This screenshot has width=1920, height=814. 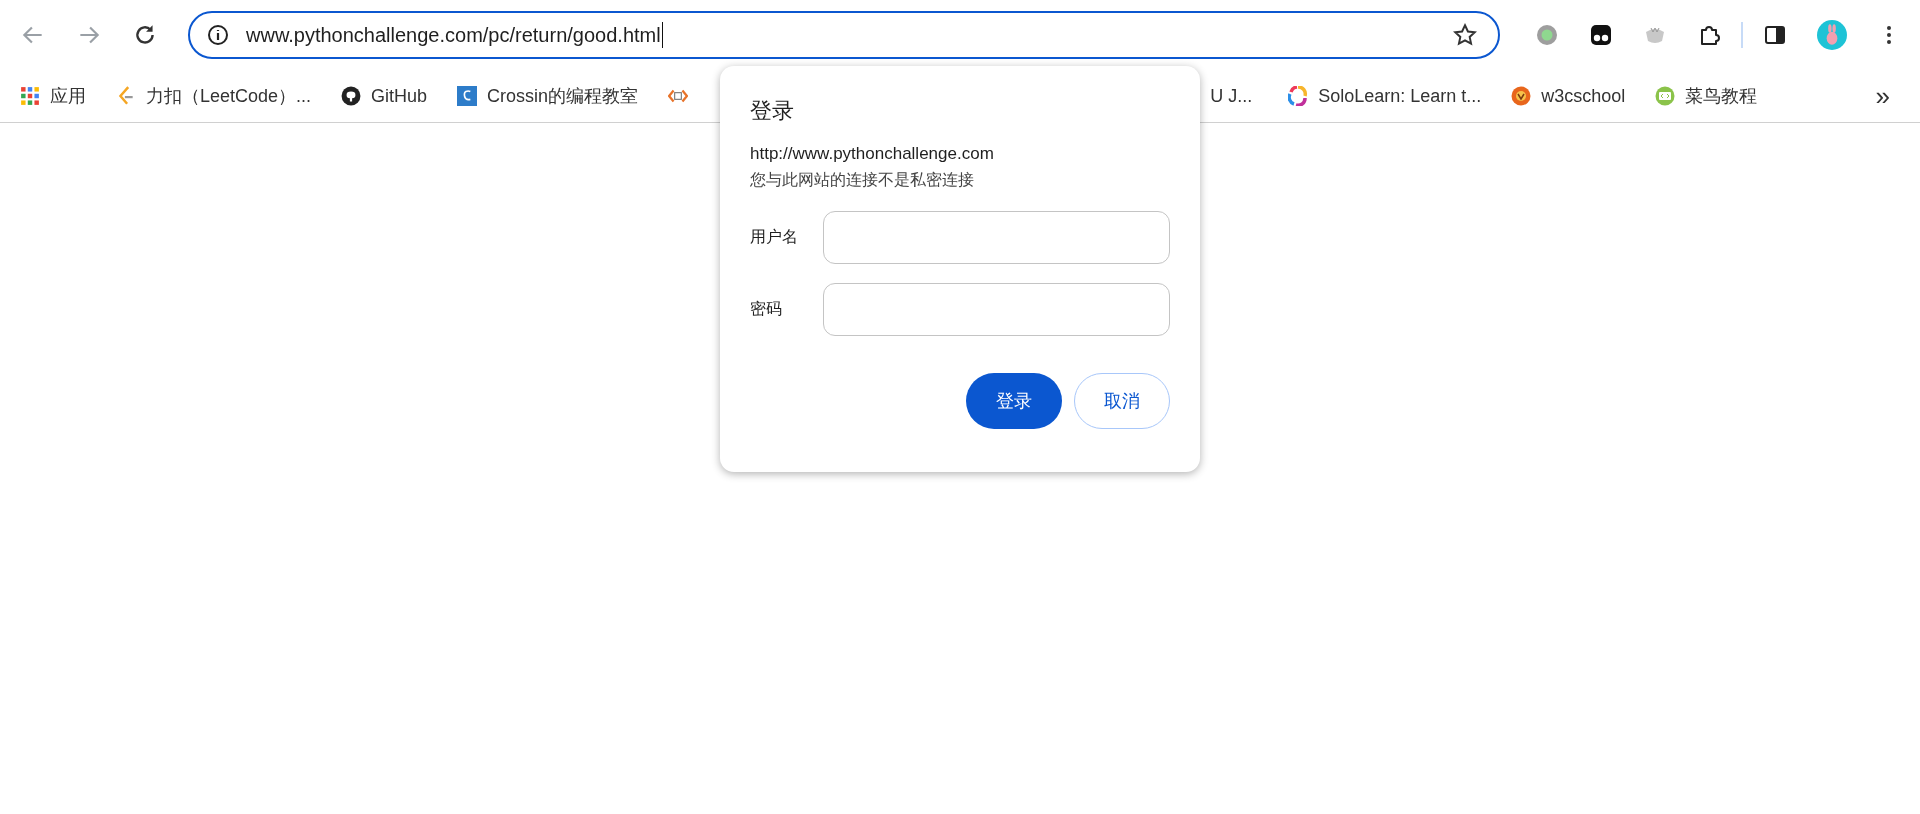 I want to click on grid-icon, so click(x=30, y=96).